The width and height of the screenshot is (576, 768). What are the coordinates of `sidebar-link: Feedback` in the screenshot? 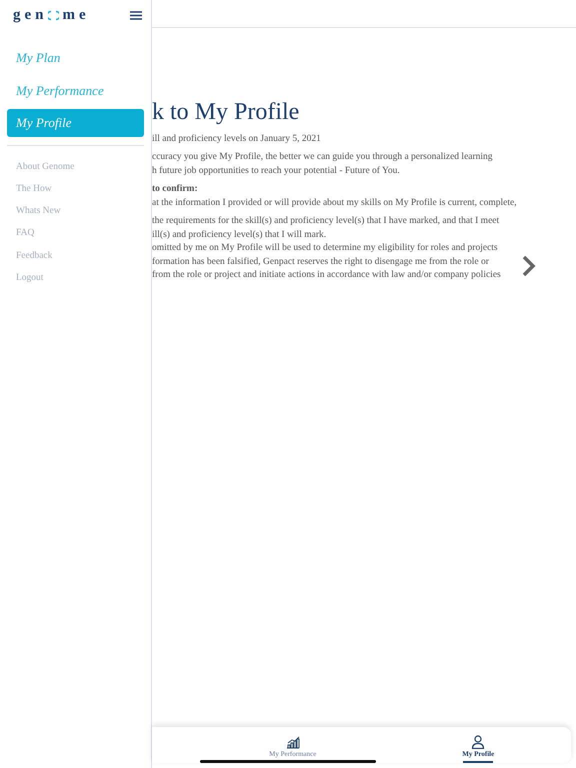 It's located at (75, 255).